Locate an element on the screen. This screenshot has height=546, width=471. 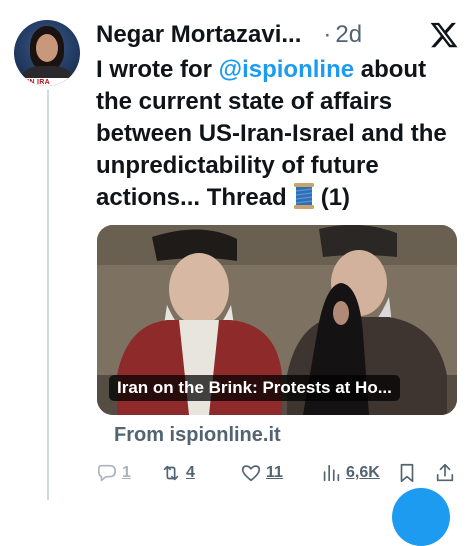
tweet-text-intro: I wrote for is located at coordinates (157, 69).